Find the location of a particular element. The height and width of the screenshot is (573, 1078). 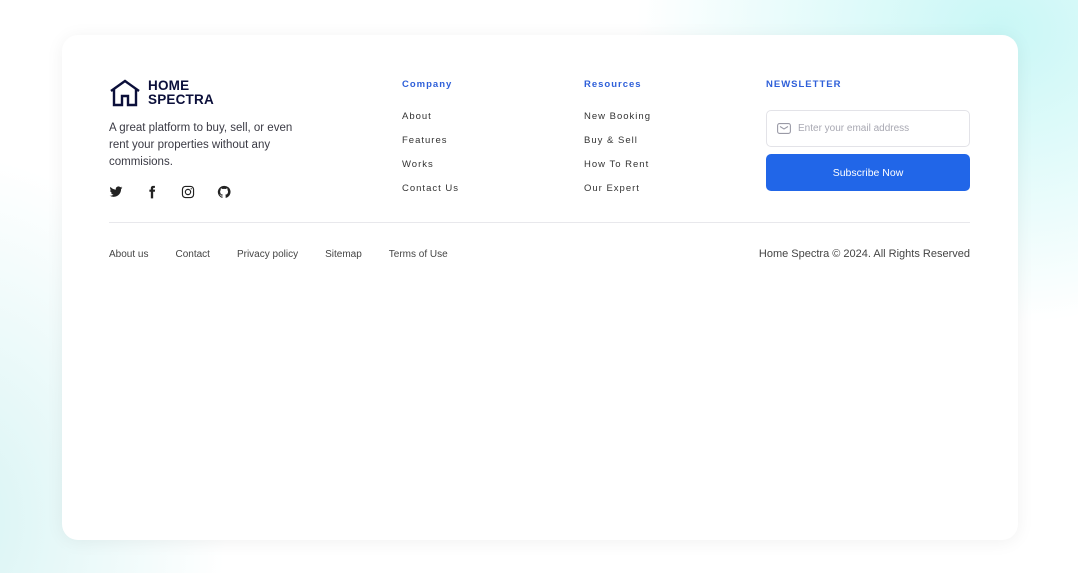

company-link-about: About is located at coordinates (430, 123).